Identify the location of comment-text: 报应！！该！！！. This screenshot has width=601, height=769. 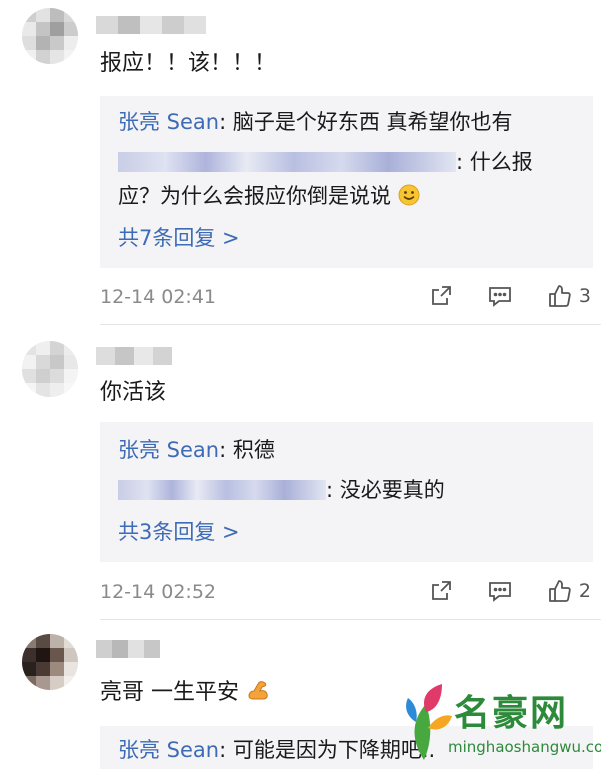
(188, 63).